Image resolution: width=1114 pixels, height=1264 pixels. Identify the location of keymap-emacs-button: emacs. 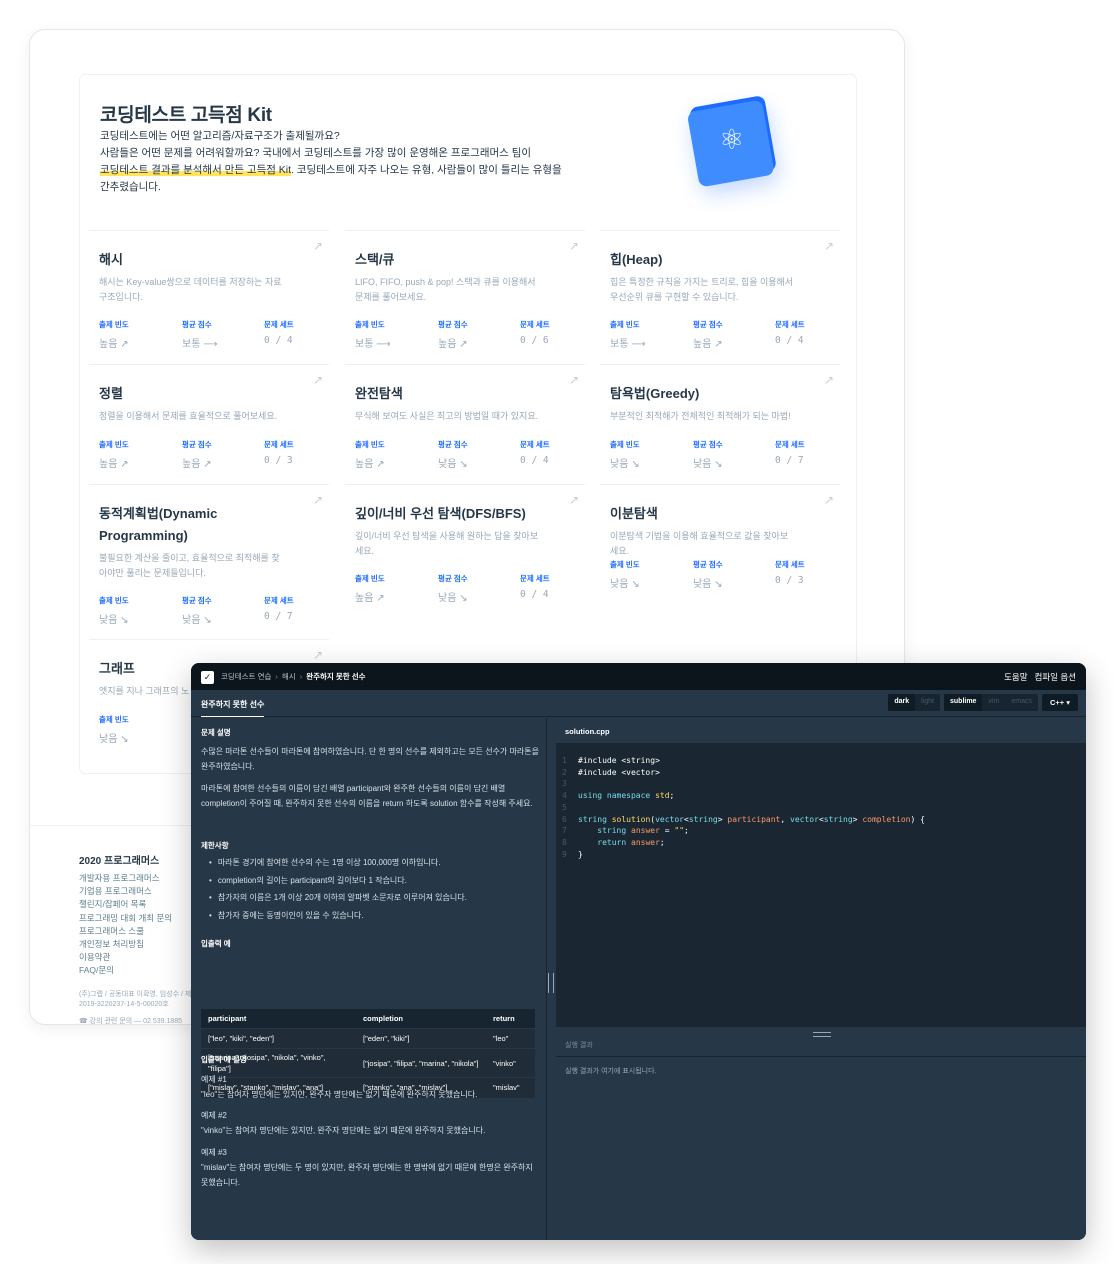
(1021, 702).